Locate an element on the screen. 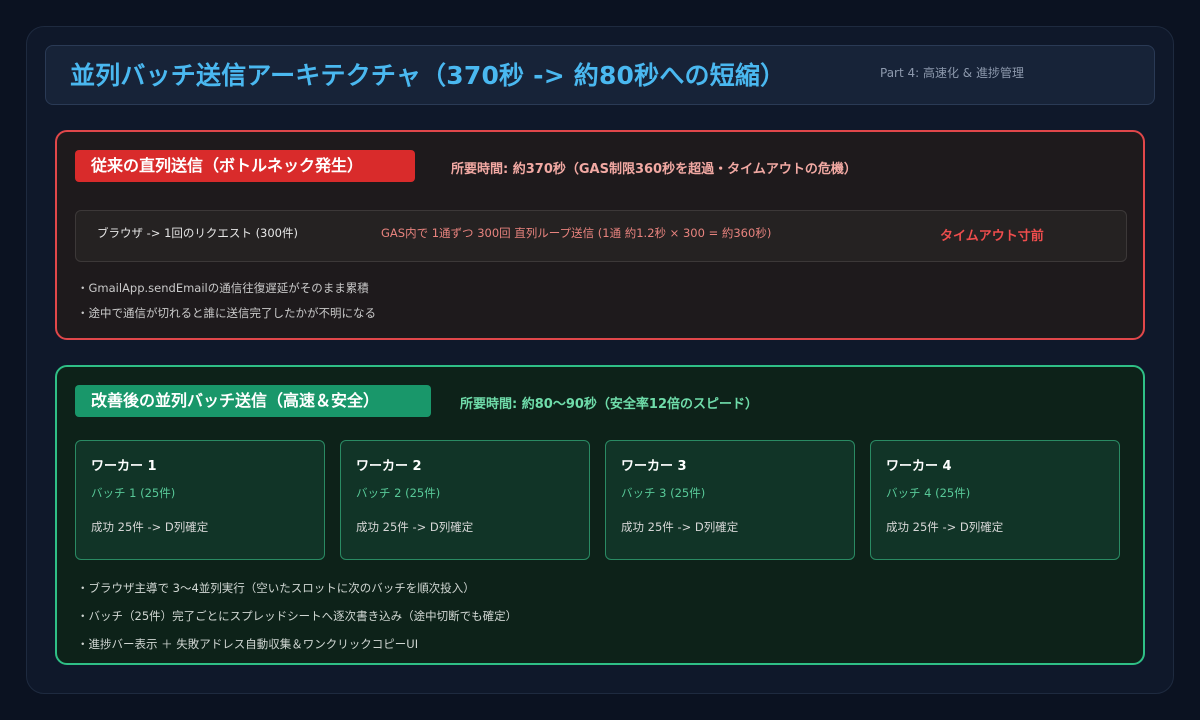 The width and height of the screenshot is (1200, 720). serial-bullet-1: ・GmailApp.sendEmailの通信往復遅延がそのまま累積 is located at coordinates (223, 288).